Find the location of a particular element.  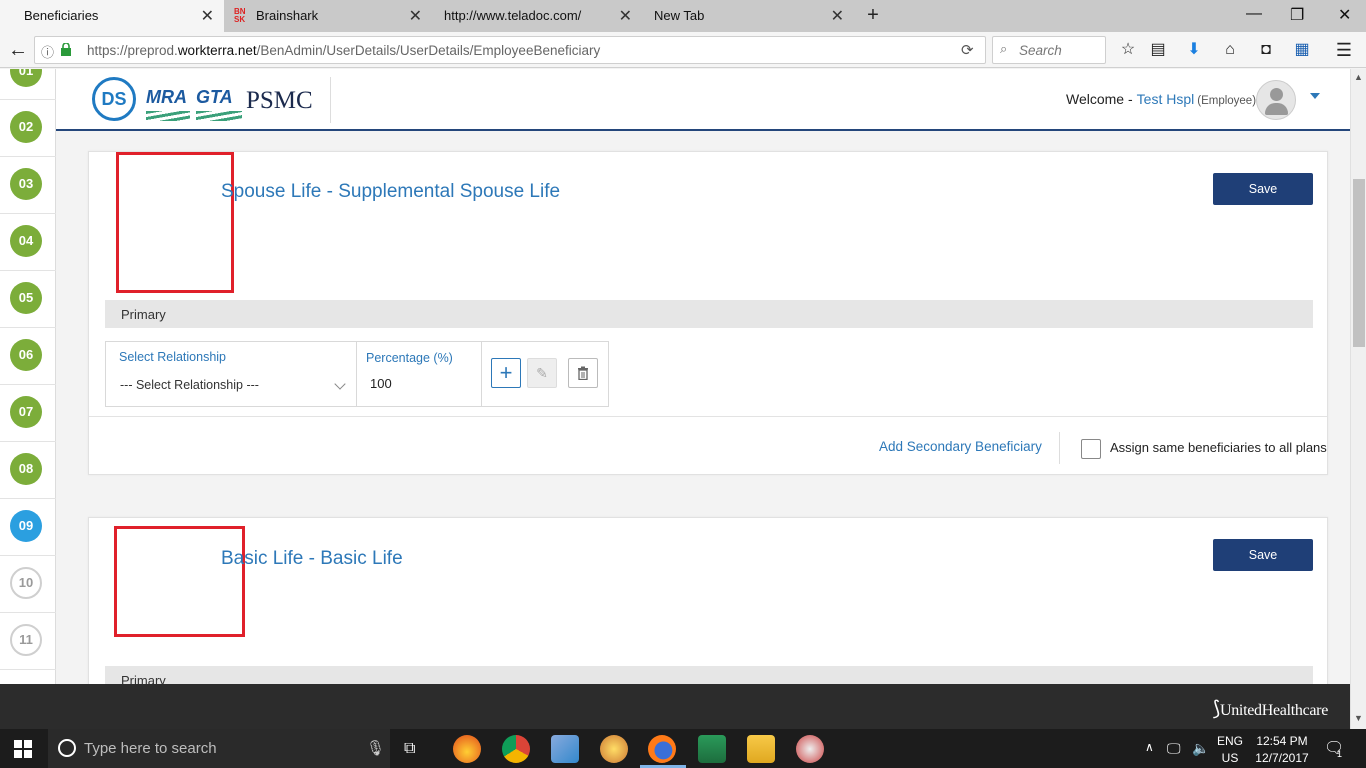

scroll-down-icon: ▼ is located at coordinates (1358, 718).